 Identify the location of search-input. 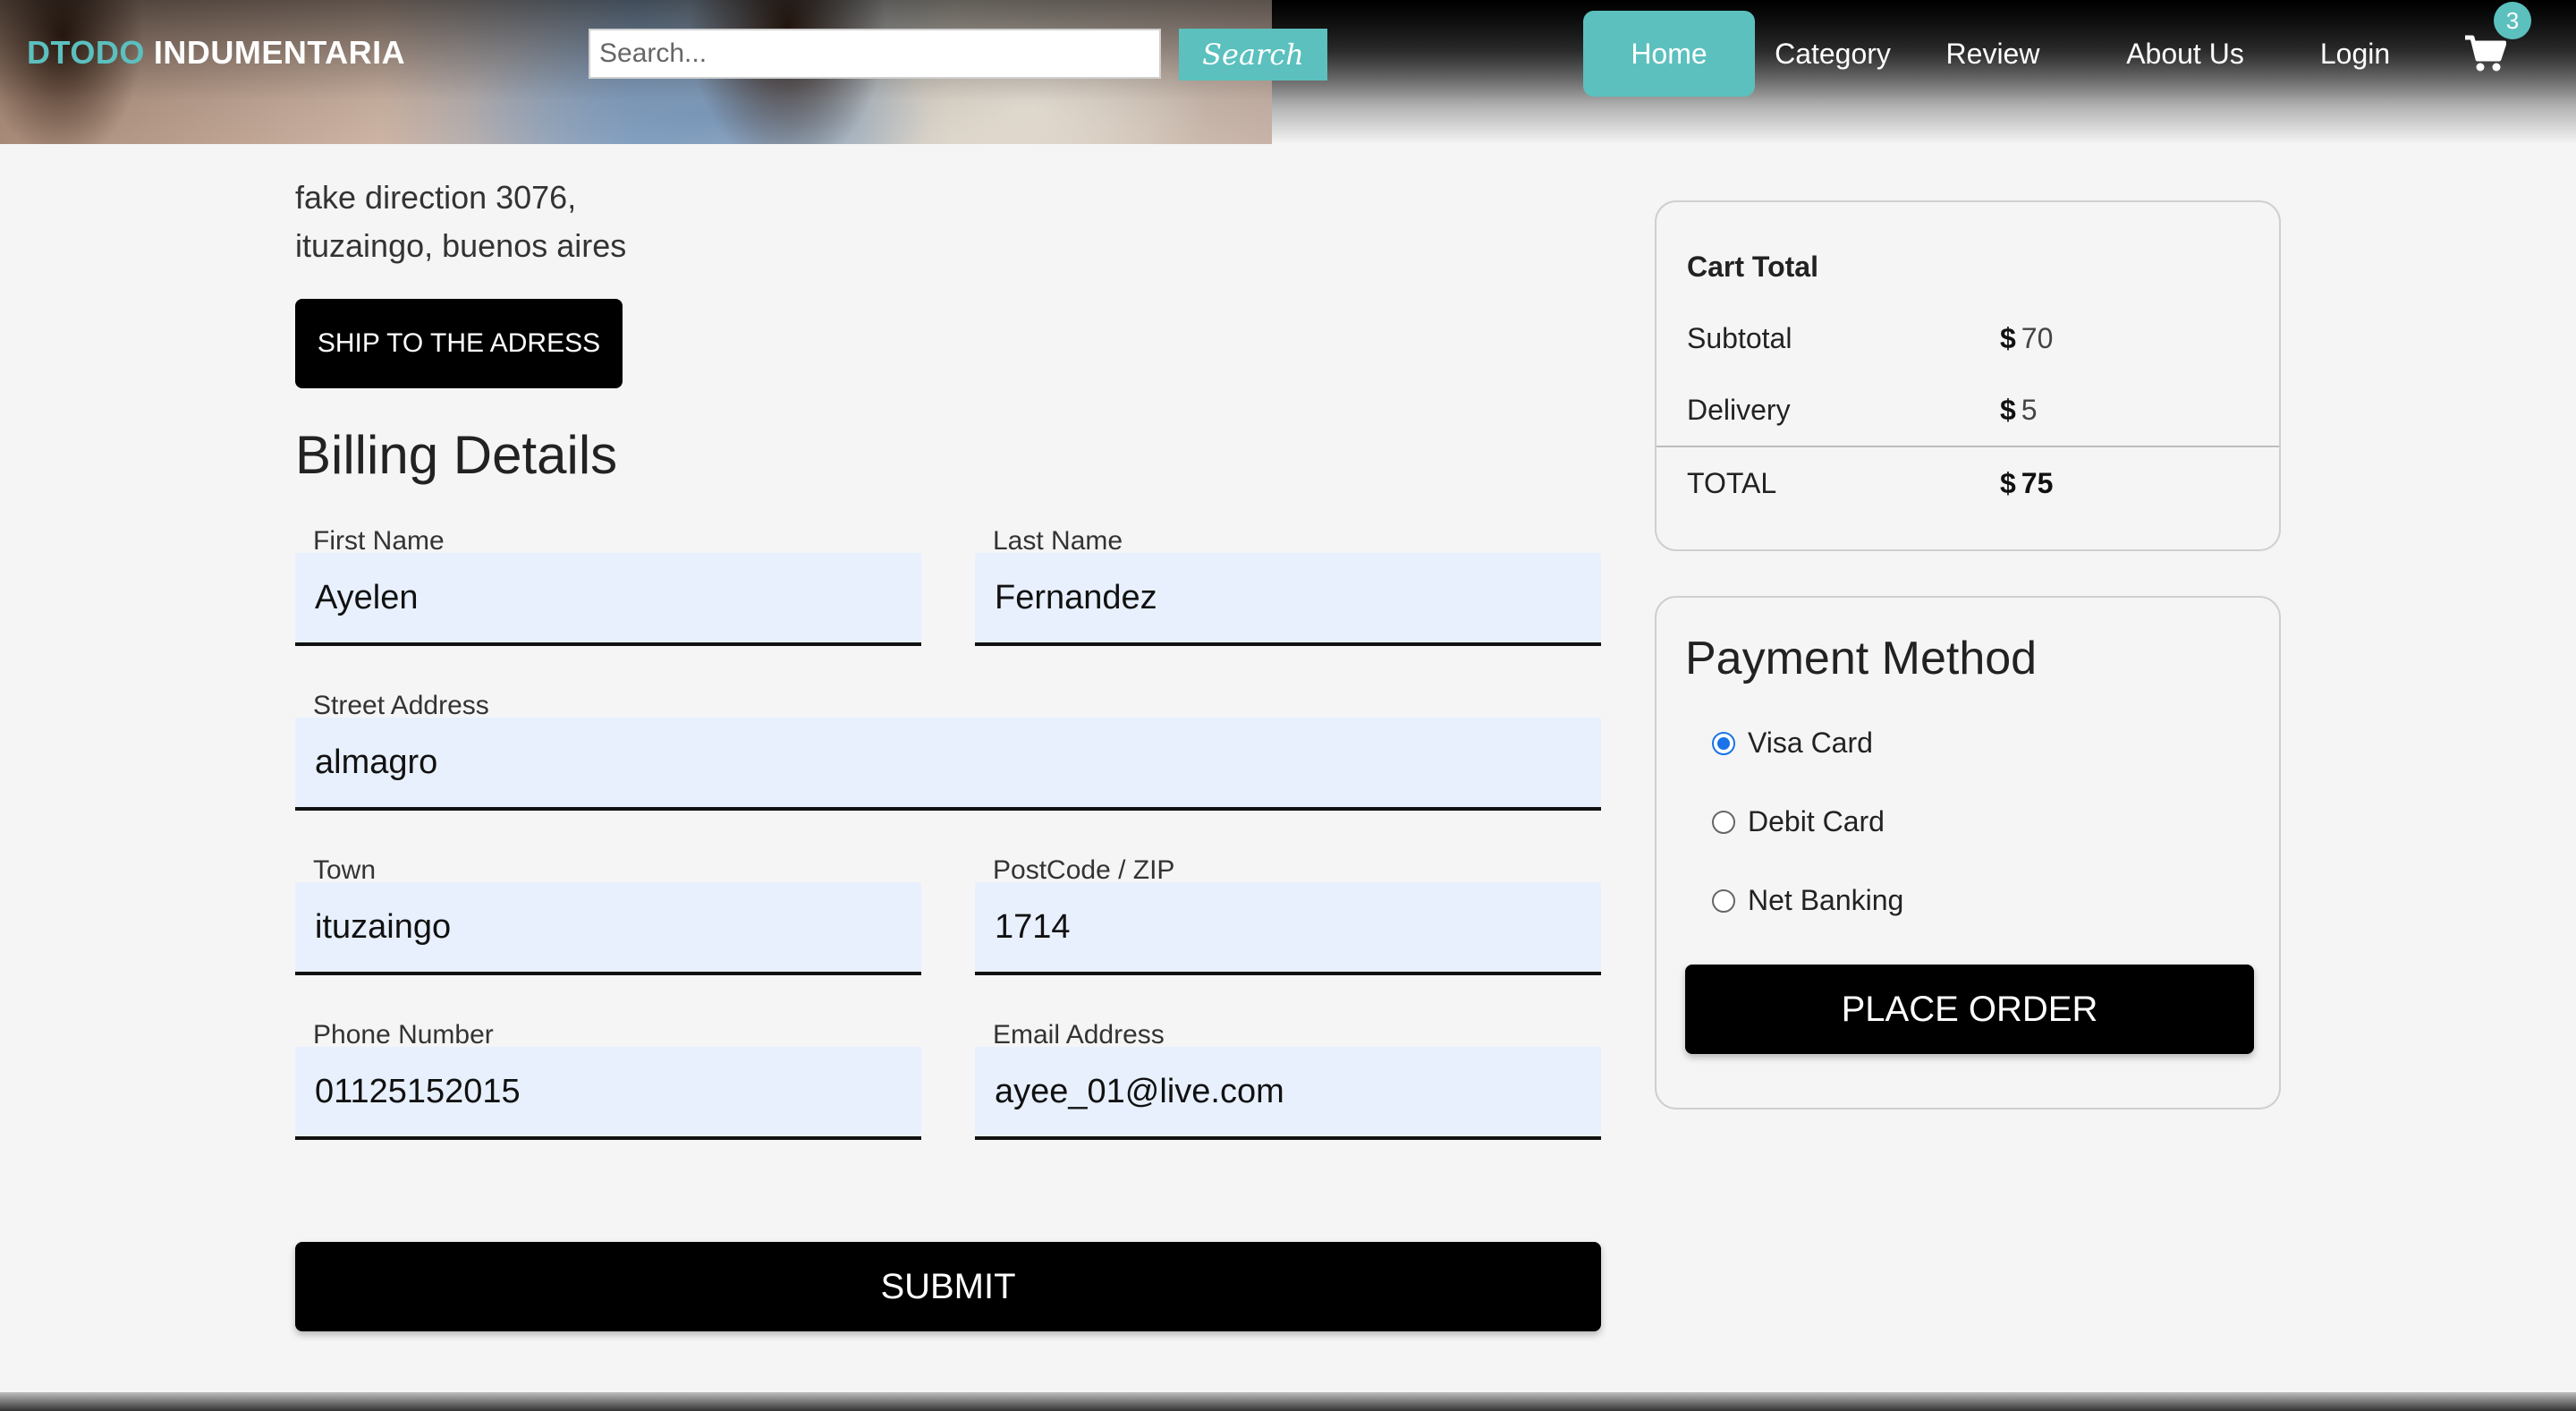
(875, 54).